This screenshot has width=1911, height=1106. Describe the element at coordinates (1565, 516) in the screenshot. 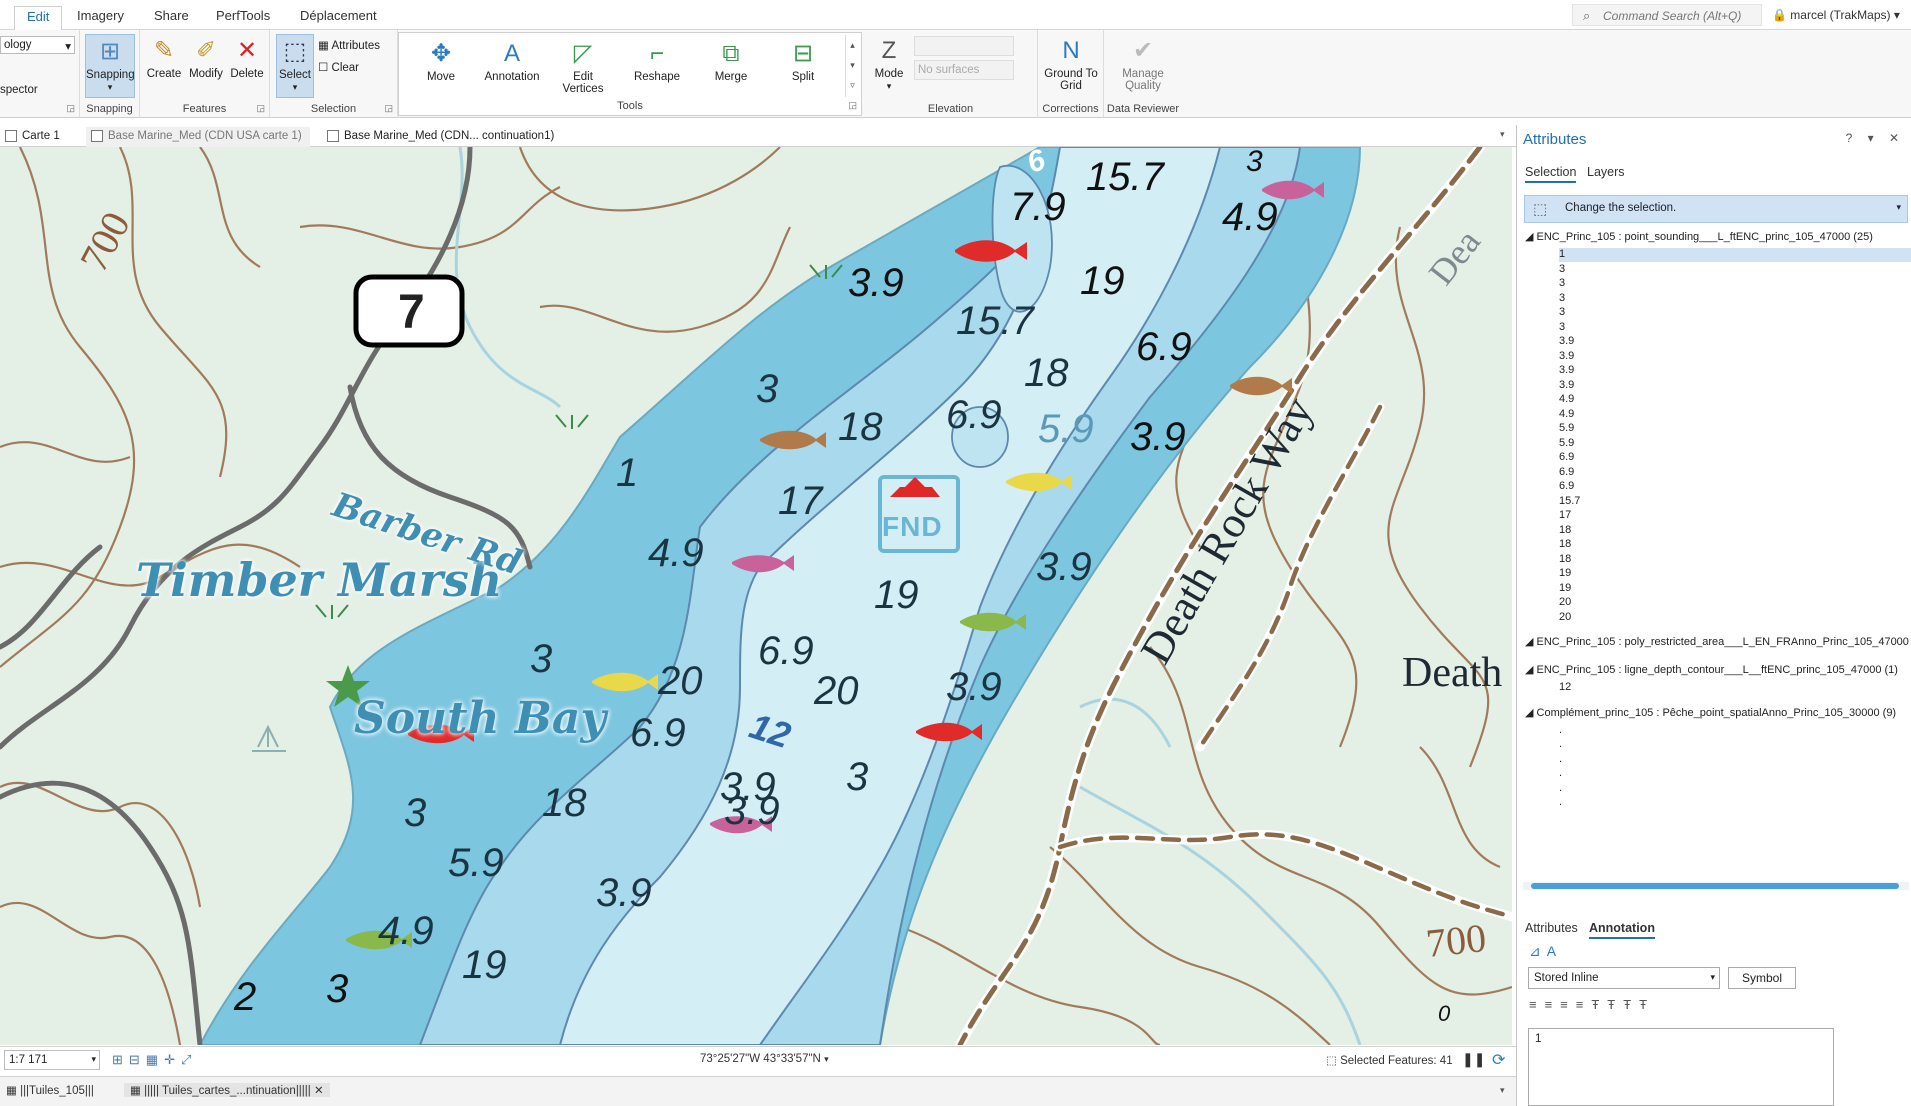

I see `tree-feature-row: 17` at that location.